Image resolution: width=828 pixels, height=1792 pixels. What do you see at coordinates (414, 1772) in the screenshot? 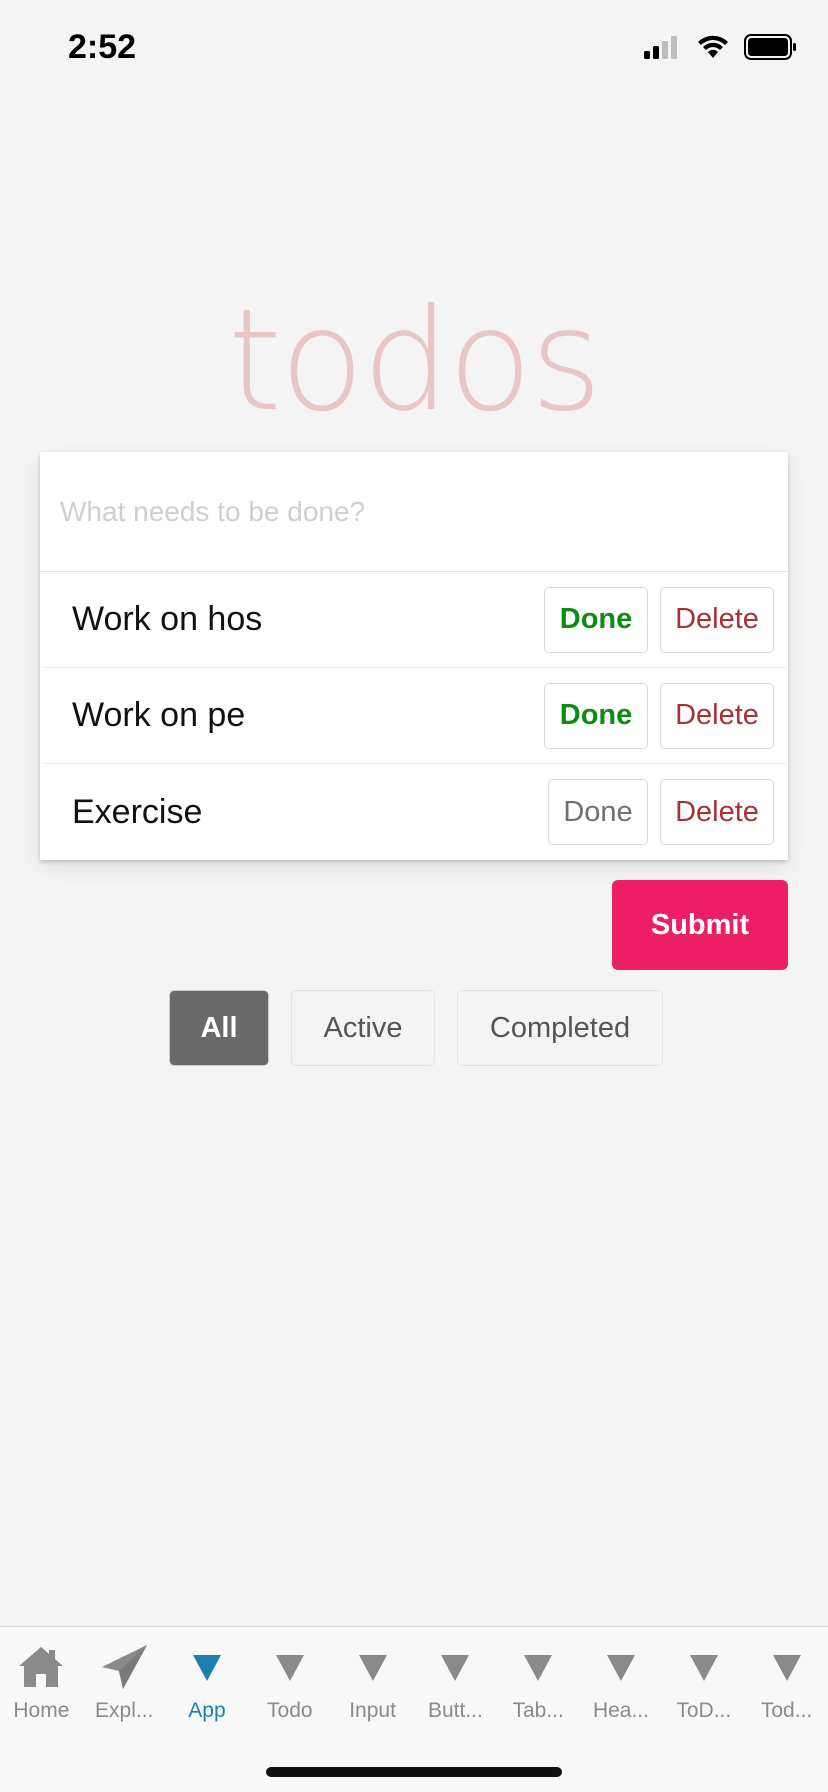
I see `home-indicator` at bounding box center [414, 1772].